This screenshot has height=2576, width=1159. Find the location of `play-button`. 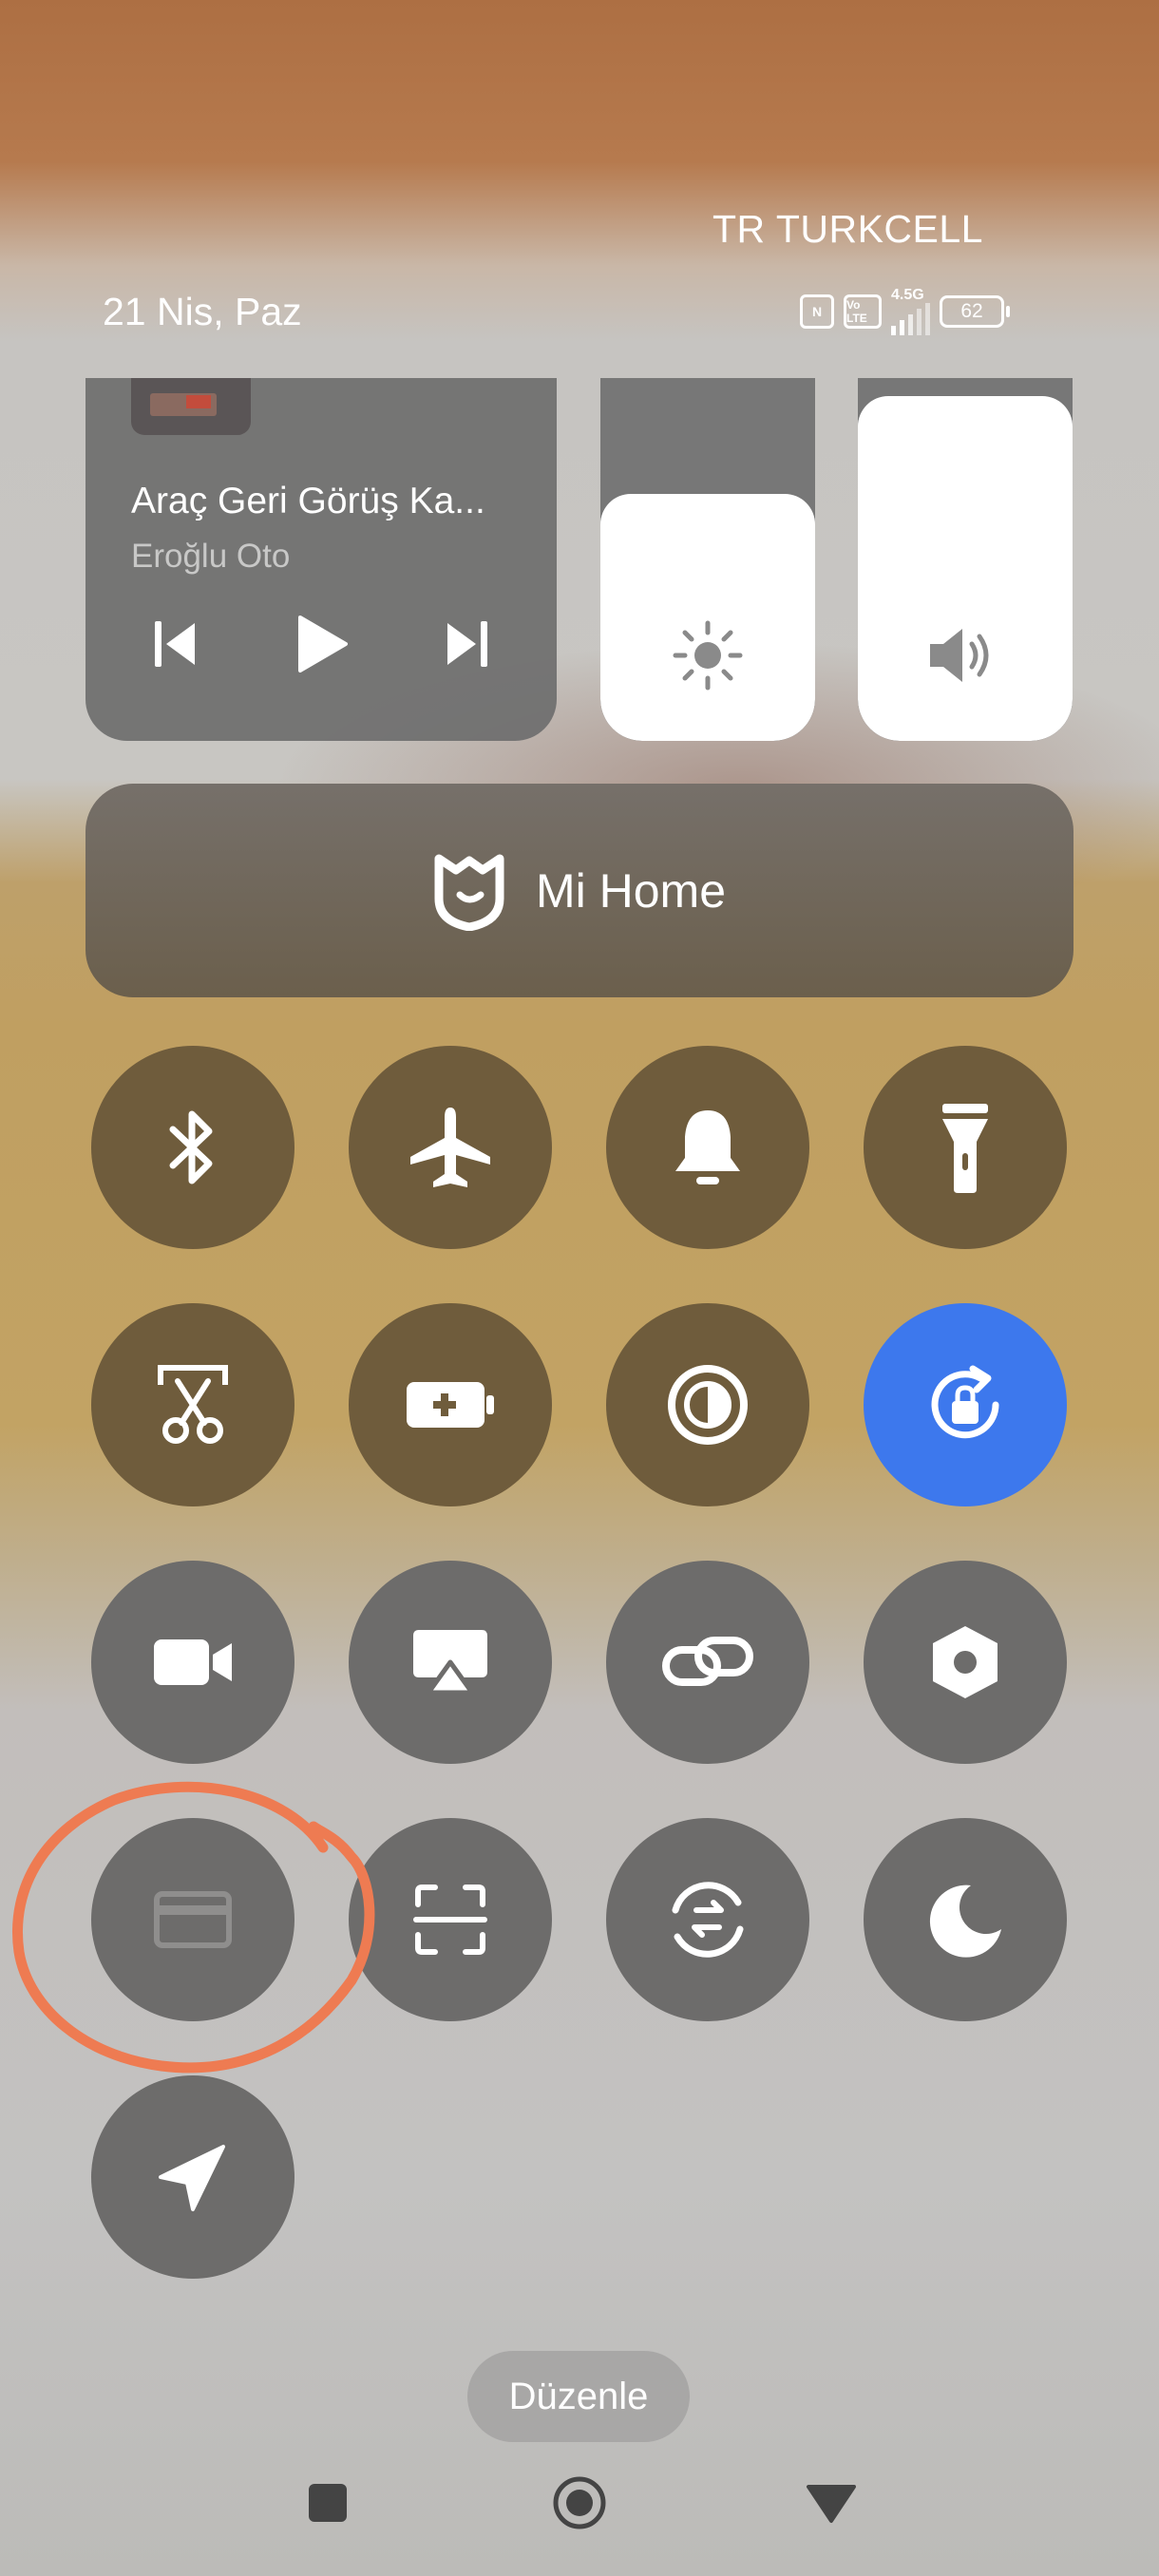

play-button is located at coordinates (321, 644).